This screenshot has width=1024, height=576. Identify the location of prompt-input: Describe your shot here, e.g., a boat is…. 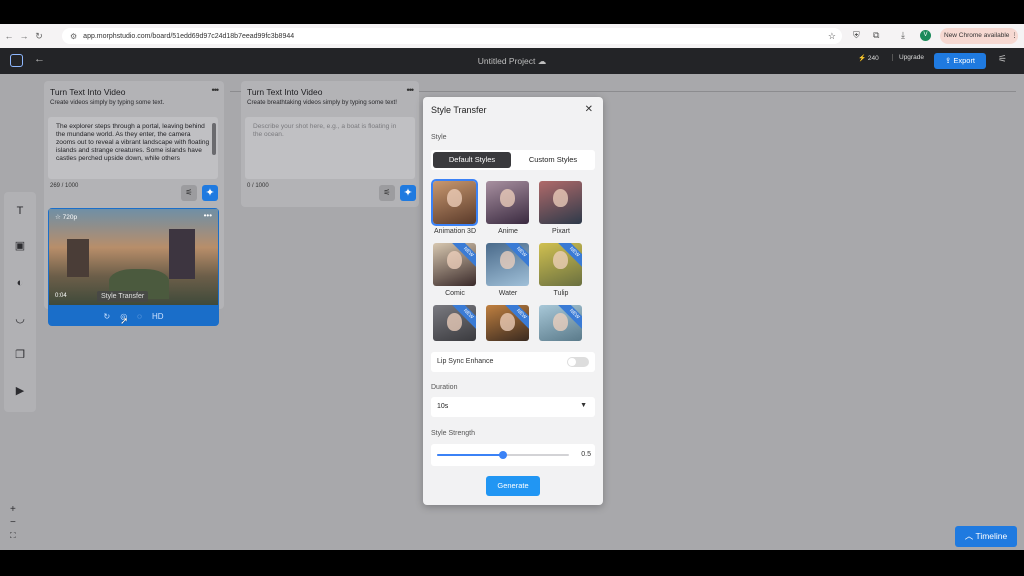
(330, 148).